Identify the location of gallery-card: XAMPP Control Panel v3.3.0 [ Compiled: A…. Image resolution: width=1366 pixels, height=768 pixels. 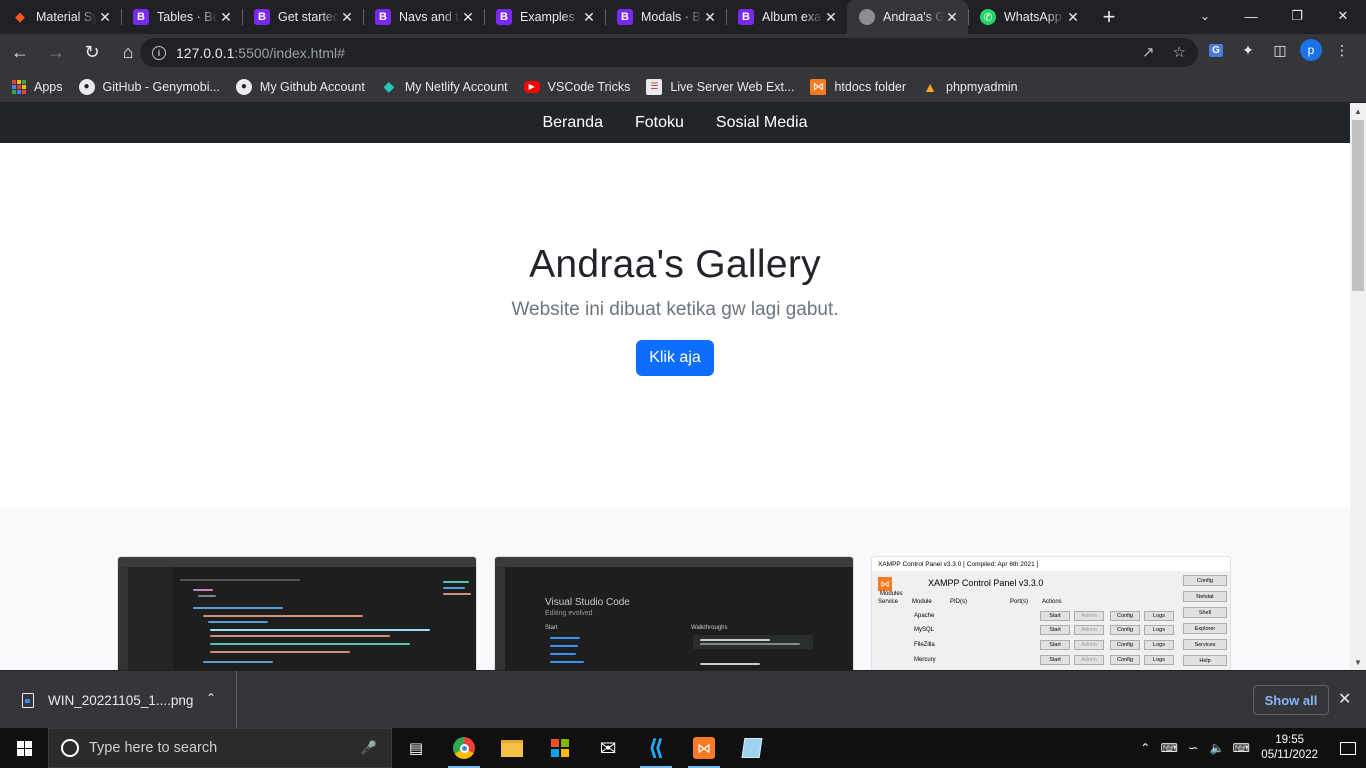
(1051, 613).